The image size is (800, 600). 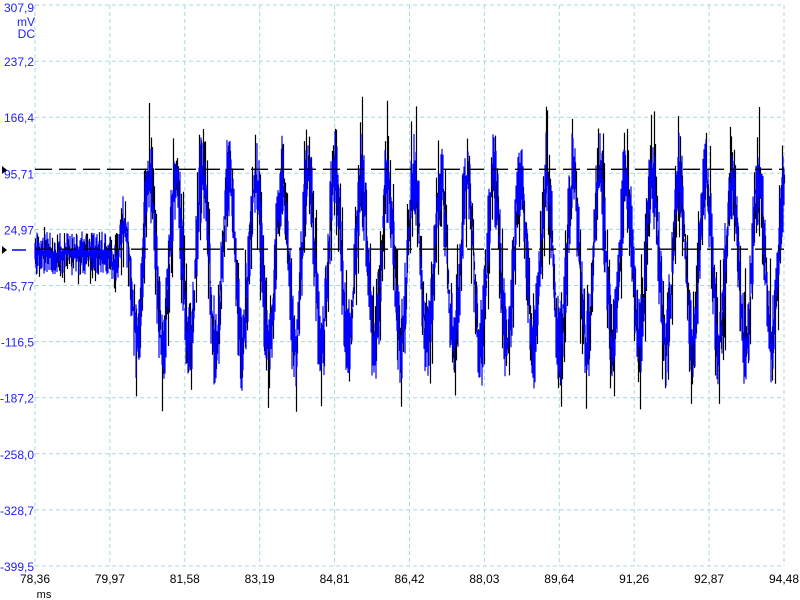 I want to click on x-tick-label: 78,36, so click(x=35, y=579).